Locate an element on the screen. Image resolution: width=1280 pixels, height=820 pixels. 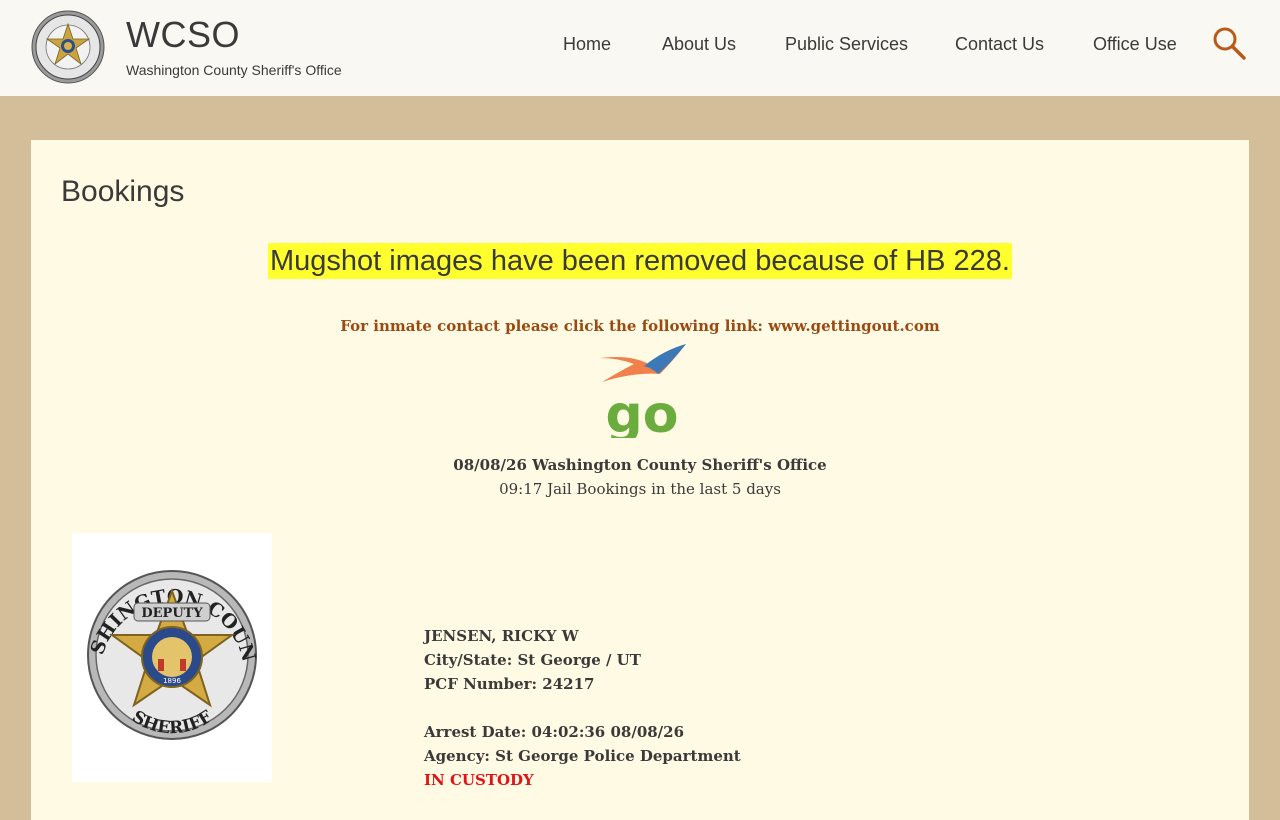
nav-about-us: About Us is located at coordinates (699, 44).